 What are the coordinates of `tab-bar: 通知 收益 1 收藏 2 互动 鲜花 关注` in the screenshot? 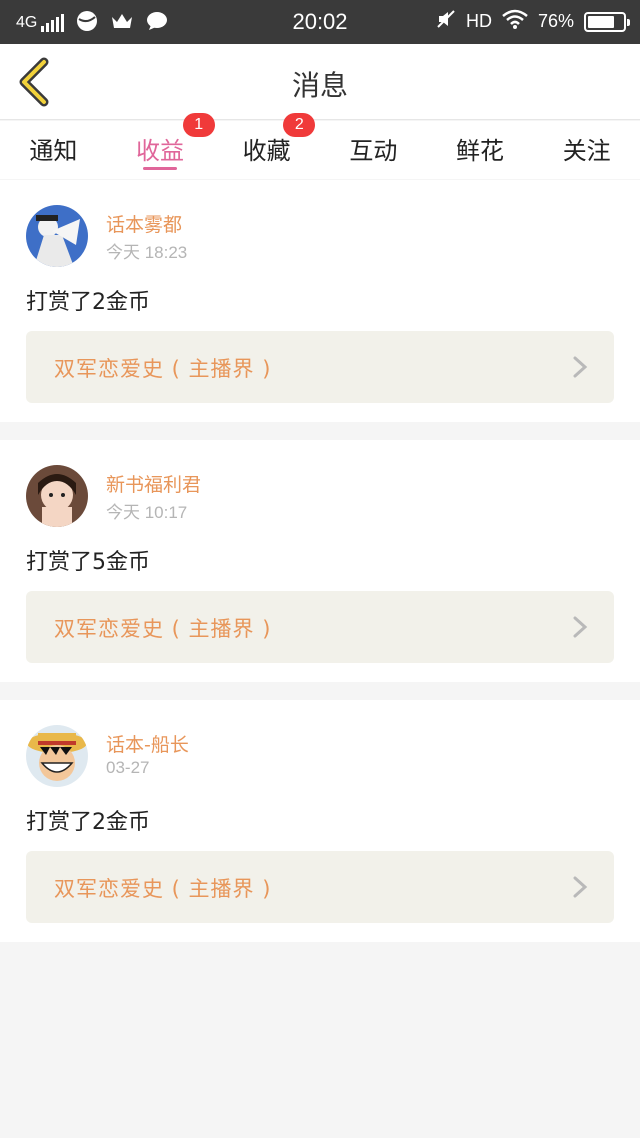 It's located at (320, 146).